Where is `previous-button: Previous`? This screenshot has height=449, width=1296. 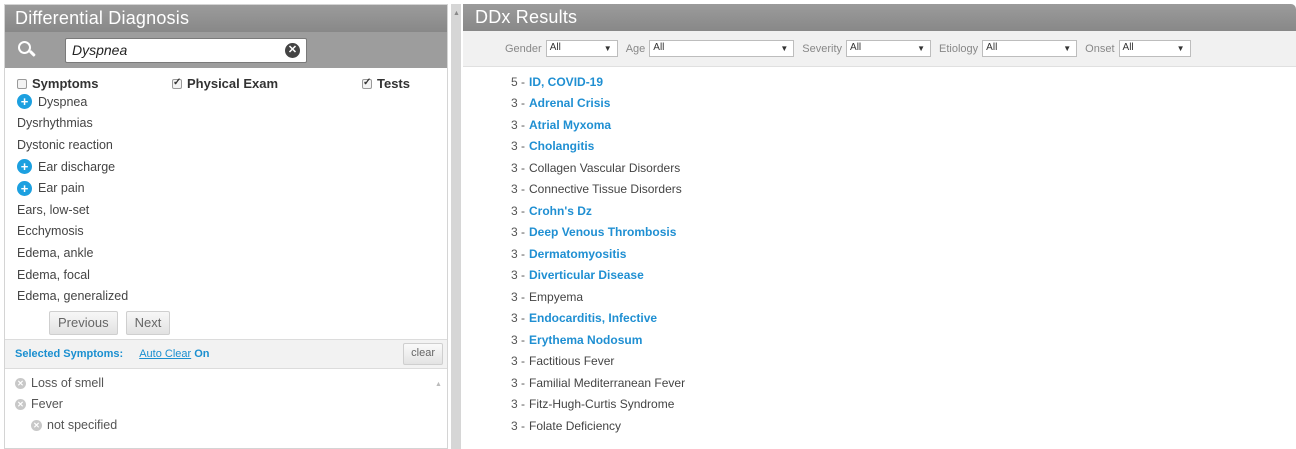 previous-button: Previous is located at coordinates (83, 322).